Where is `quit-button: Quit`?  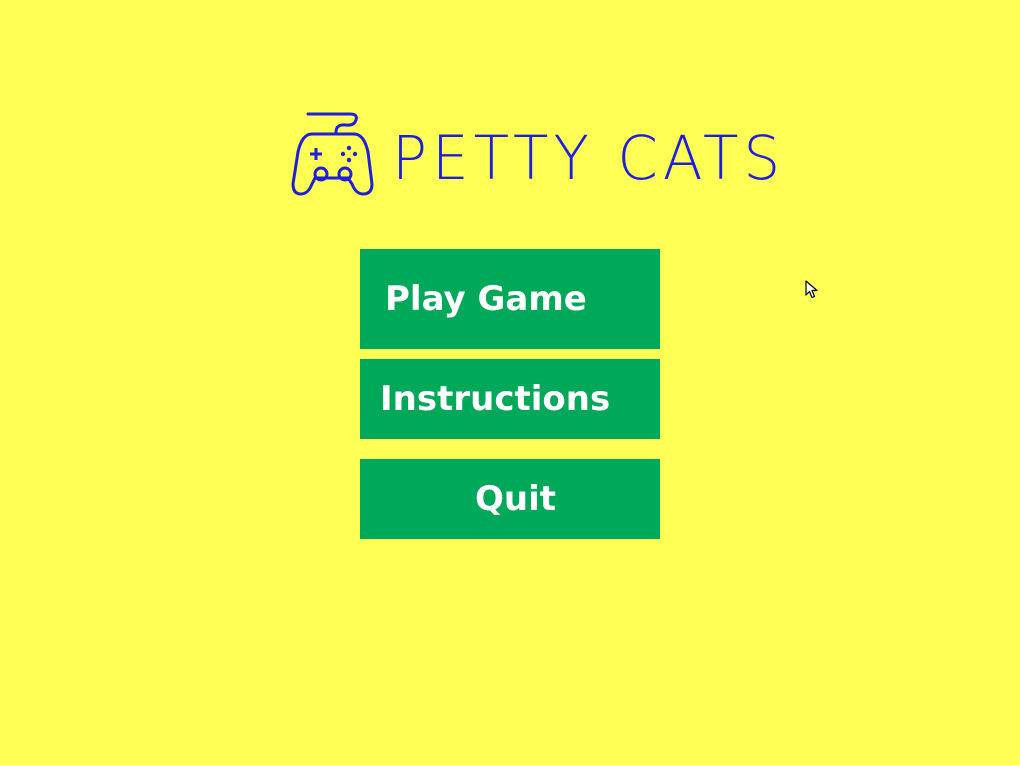 quit-button: Quit is located at coordinates (510, 499).